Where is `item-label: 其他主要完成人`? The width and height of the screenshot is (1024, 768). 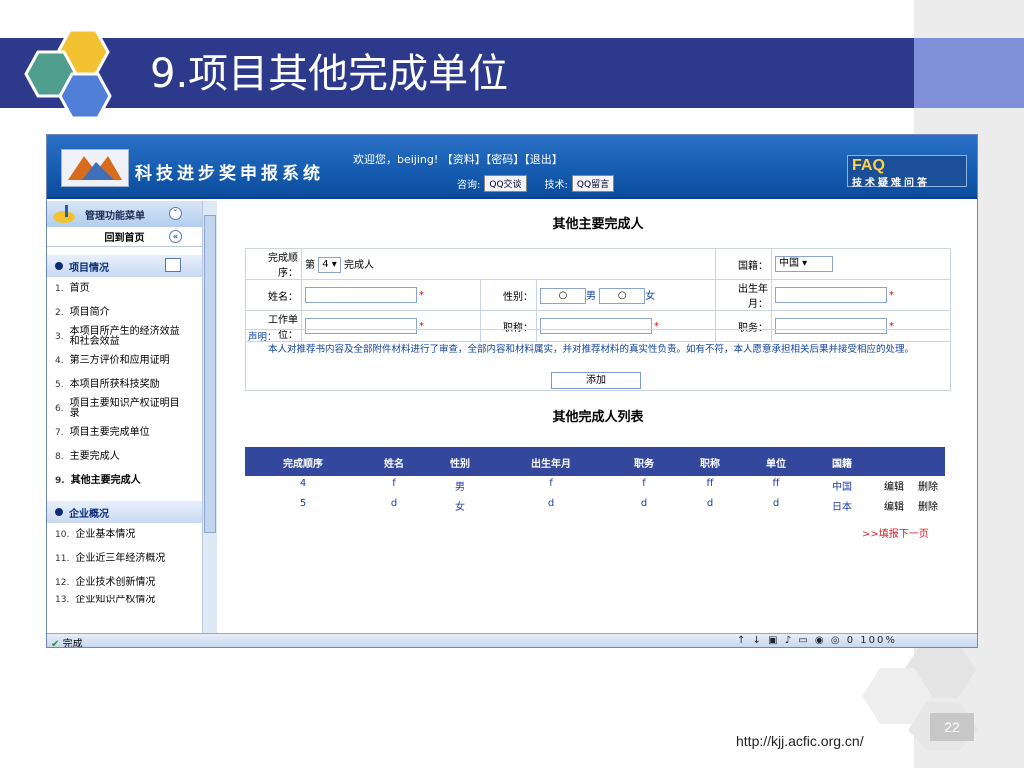
item-label: 其他主要完成人 is located at coordinates (105, 480).